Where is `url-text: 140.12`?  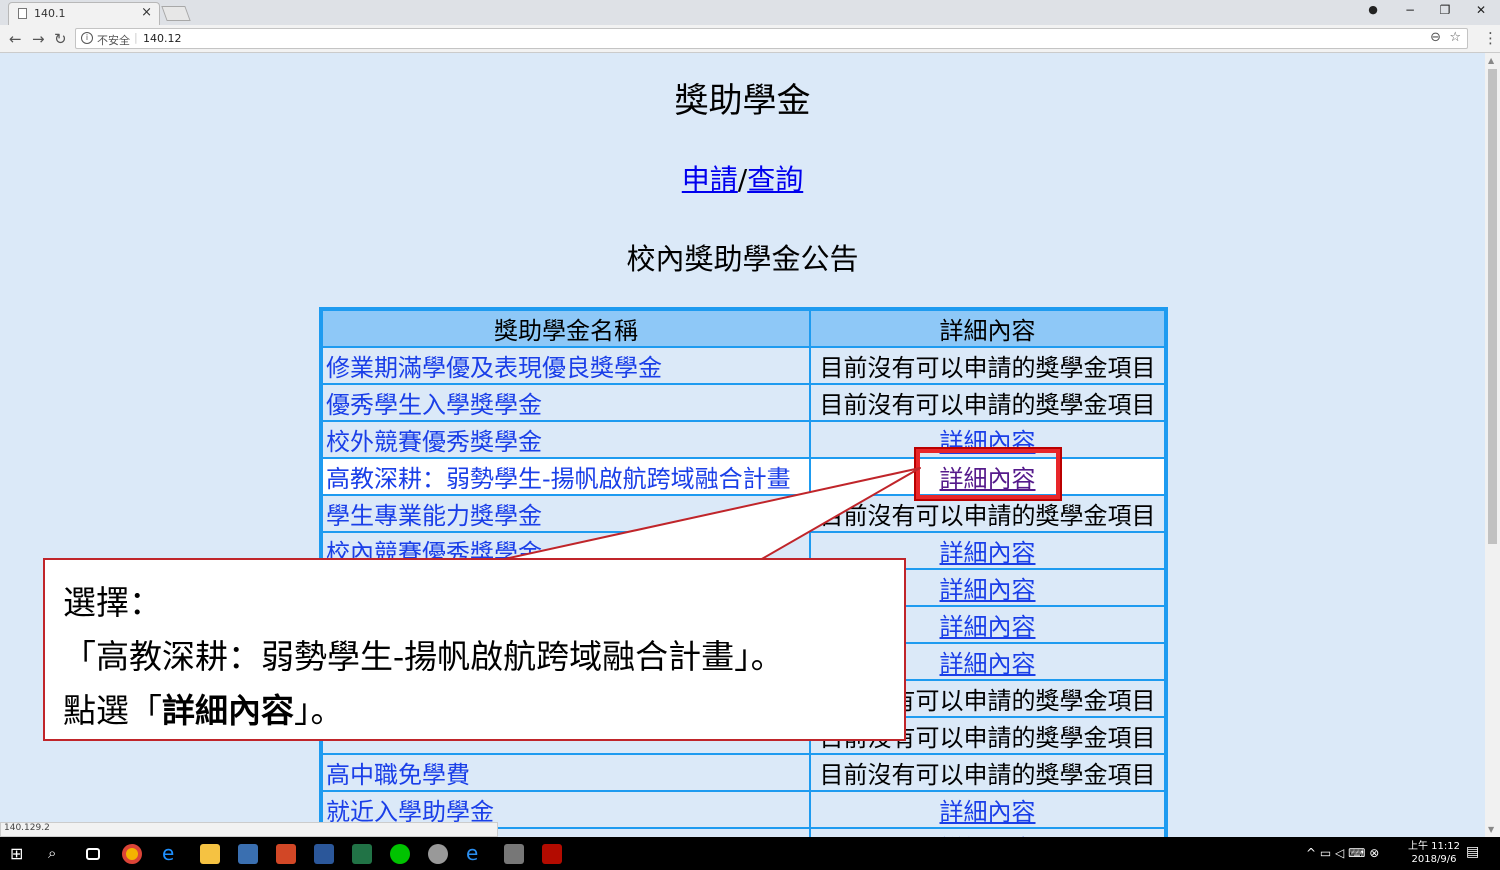 url-text: 140.12 is located at coordinates (162, 38).